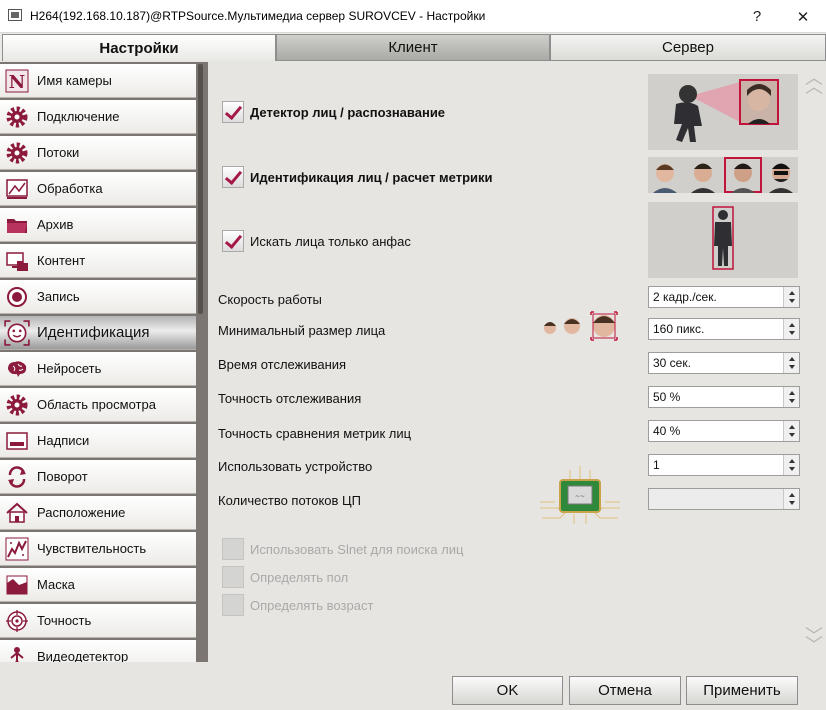 This screenshot has height=710, width=826. What do you see at coordinates (56, 584) in the screenshot?
I see `sidebar-item-label: Маска` at bounding box center [56, 584].